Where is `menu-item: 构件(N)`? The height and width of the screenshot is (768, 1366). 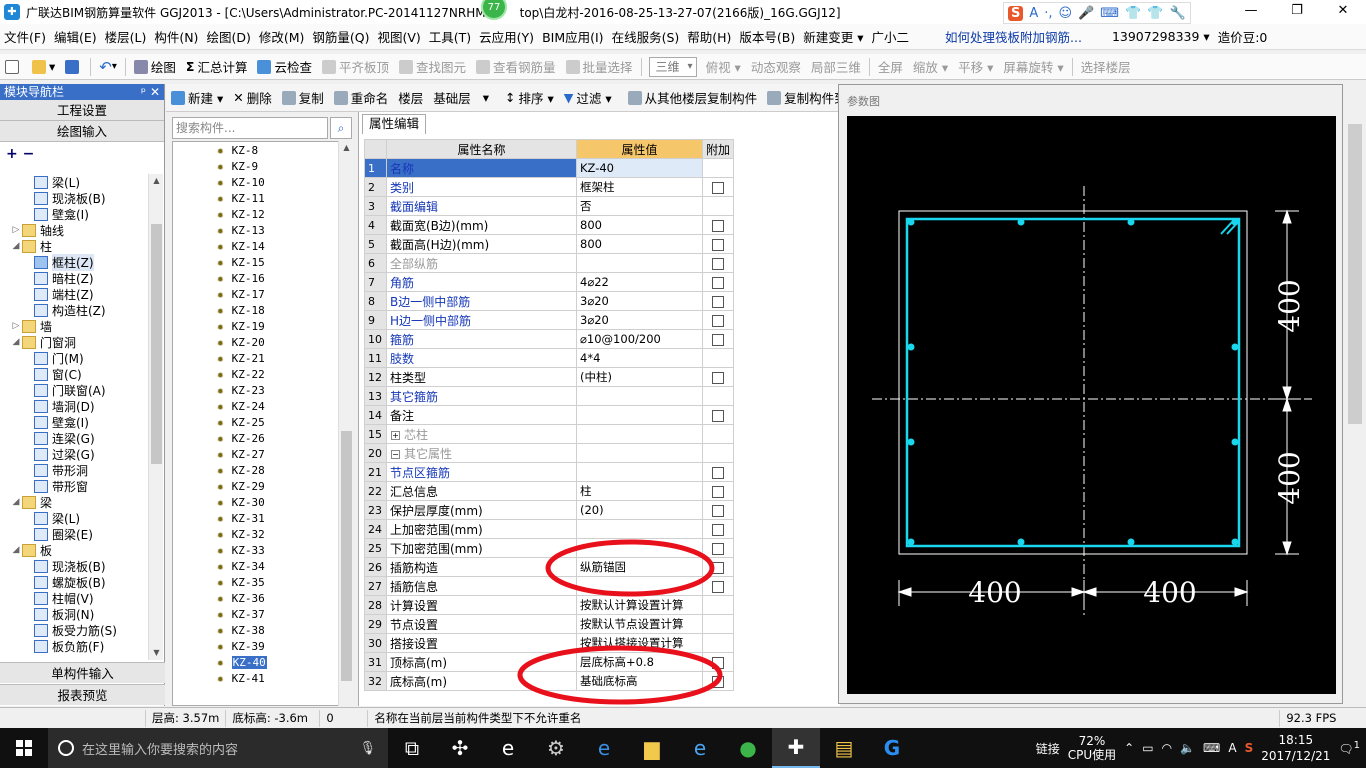 menu-item: 构件(N) is located at coordinates (176, 36).